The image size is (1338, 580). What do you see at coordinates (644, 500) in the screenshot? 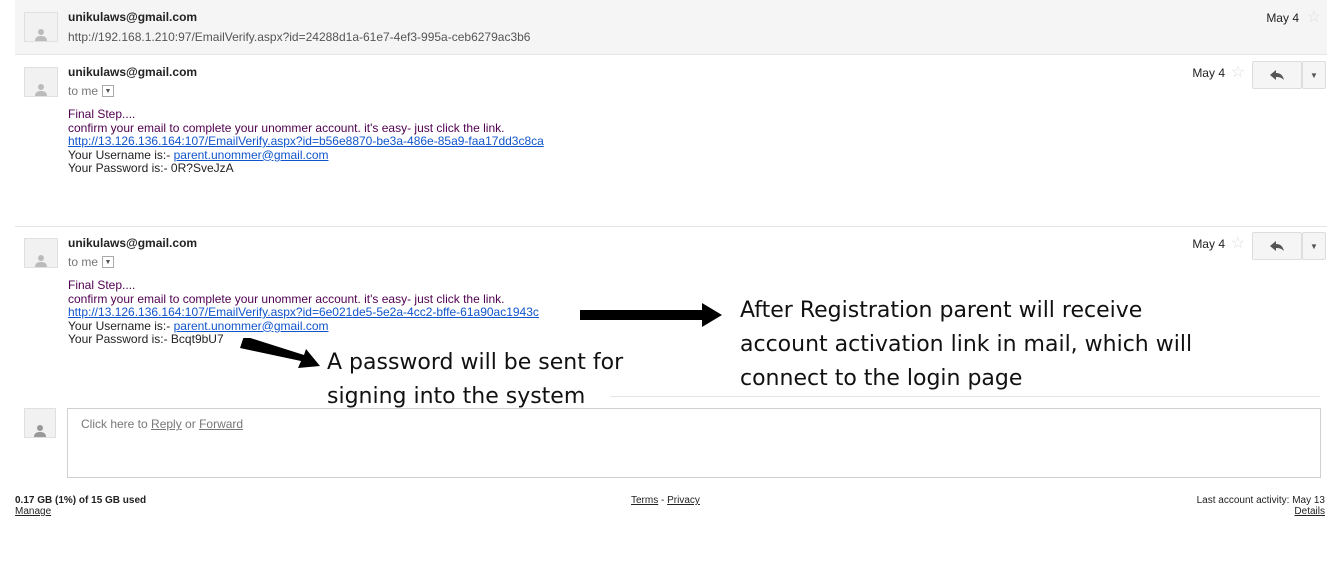
I see `terms-link: Terms` at bounding box center [644, 500].